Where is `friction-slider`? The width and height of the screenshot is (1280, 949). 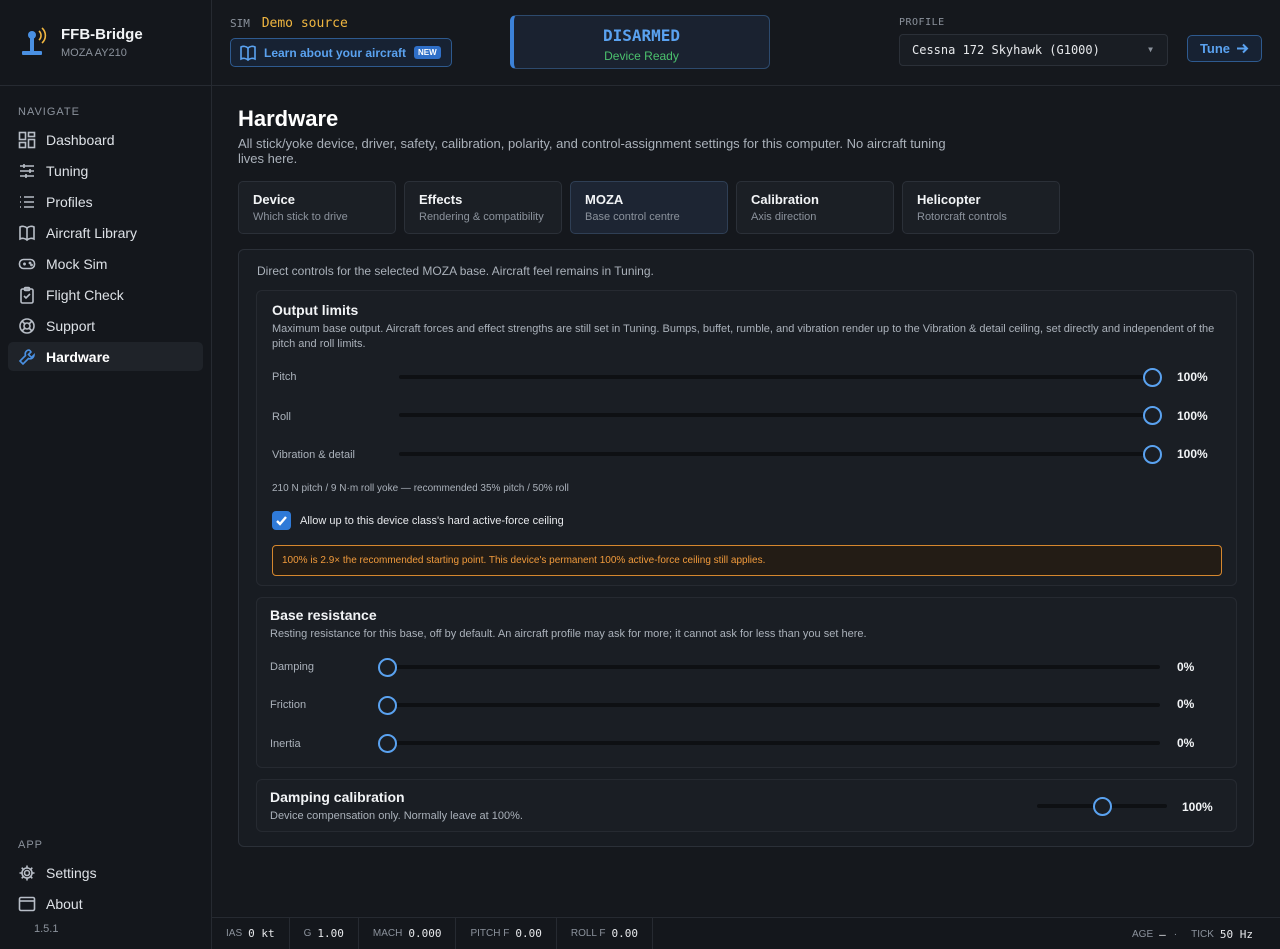
friction-slider is located at coordinates (768, 705).